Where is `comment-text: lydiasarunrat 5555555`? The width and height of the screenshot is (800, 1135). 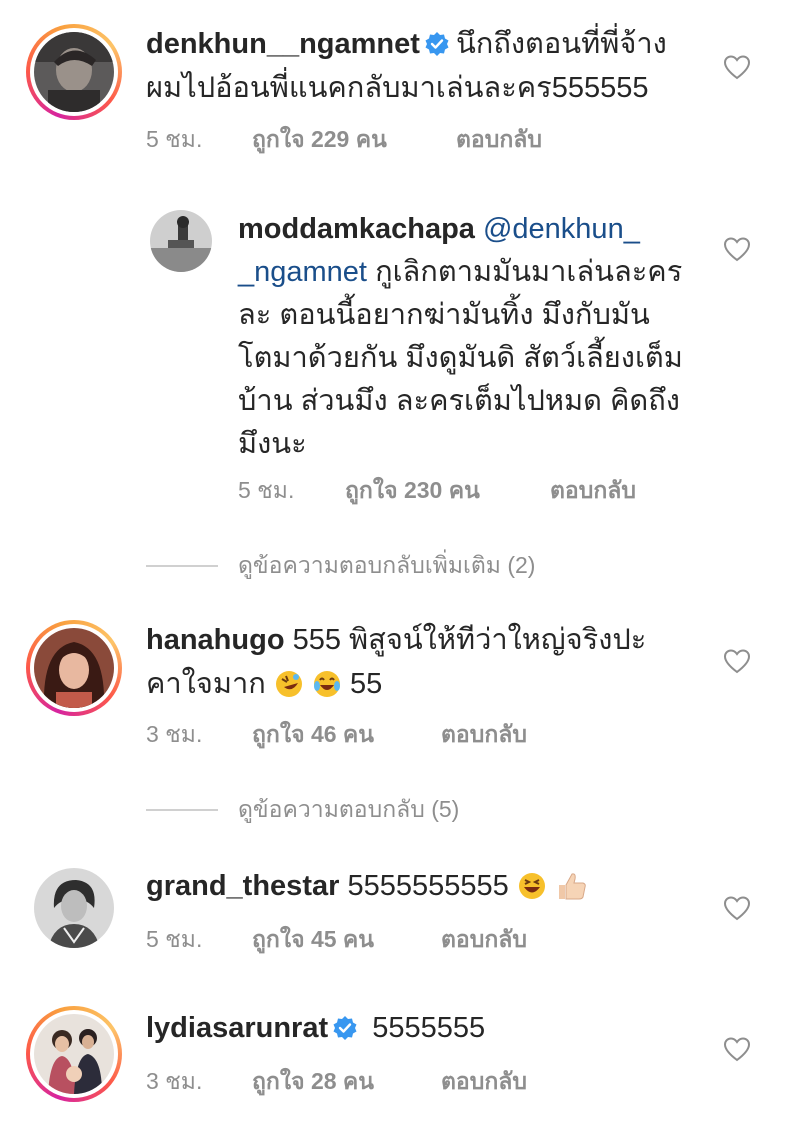
comment-text: lydiasarunrat 5555555 is located at coordinates (315, 1028).